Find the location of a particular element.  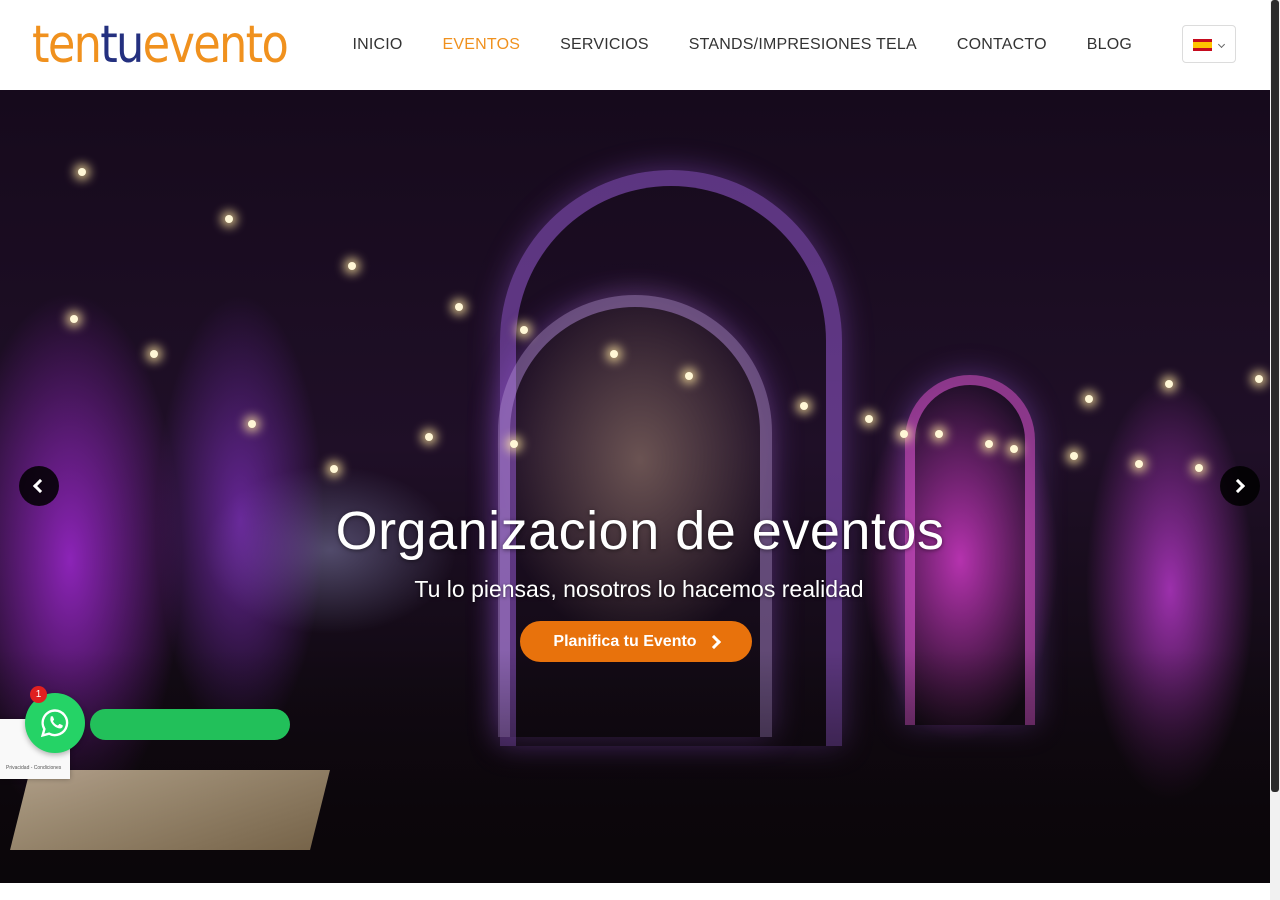

page-scrollbar-thumb is located at coordinates (1275, 396).